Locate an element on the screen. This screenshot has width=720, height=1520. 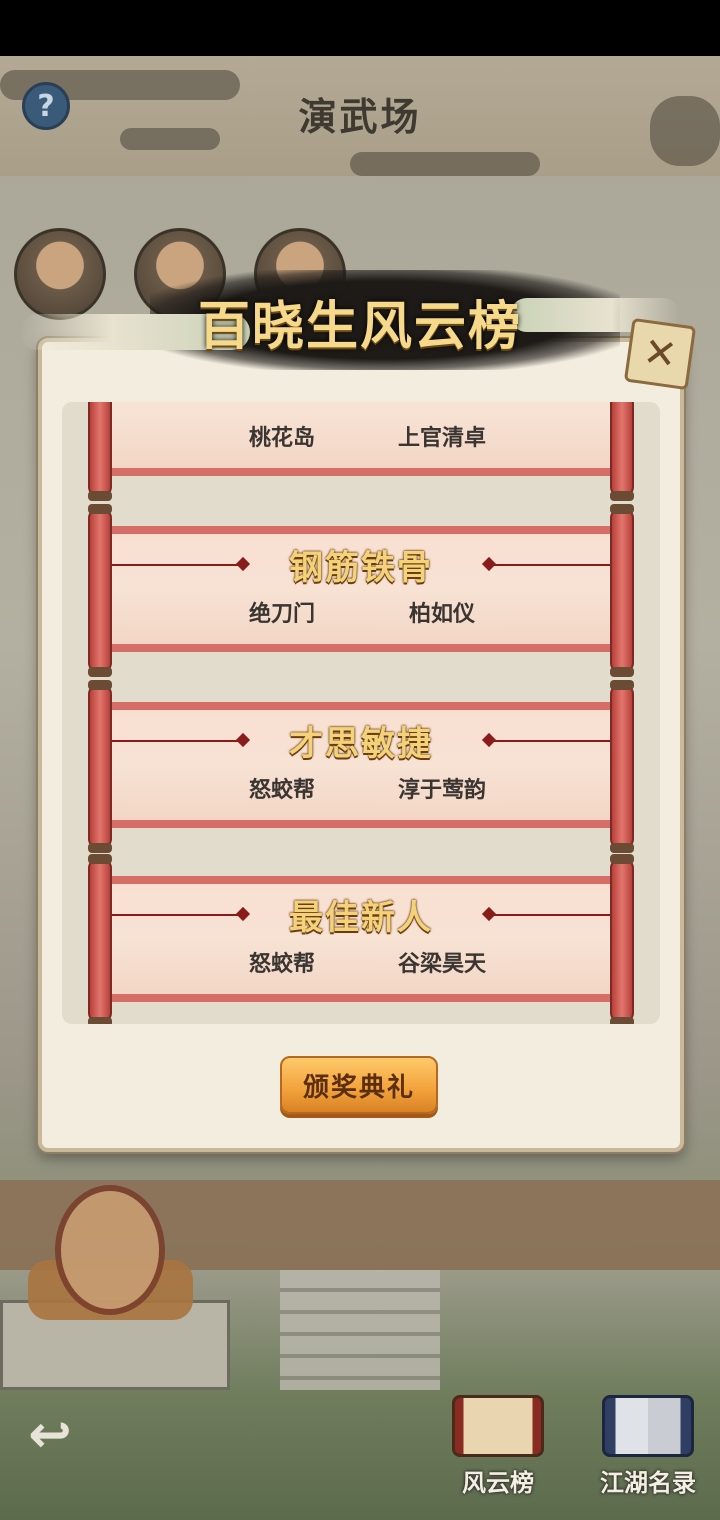
award-person: 上官清卓 is located at coordinates (441, 438).